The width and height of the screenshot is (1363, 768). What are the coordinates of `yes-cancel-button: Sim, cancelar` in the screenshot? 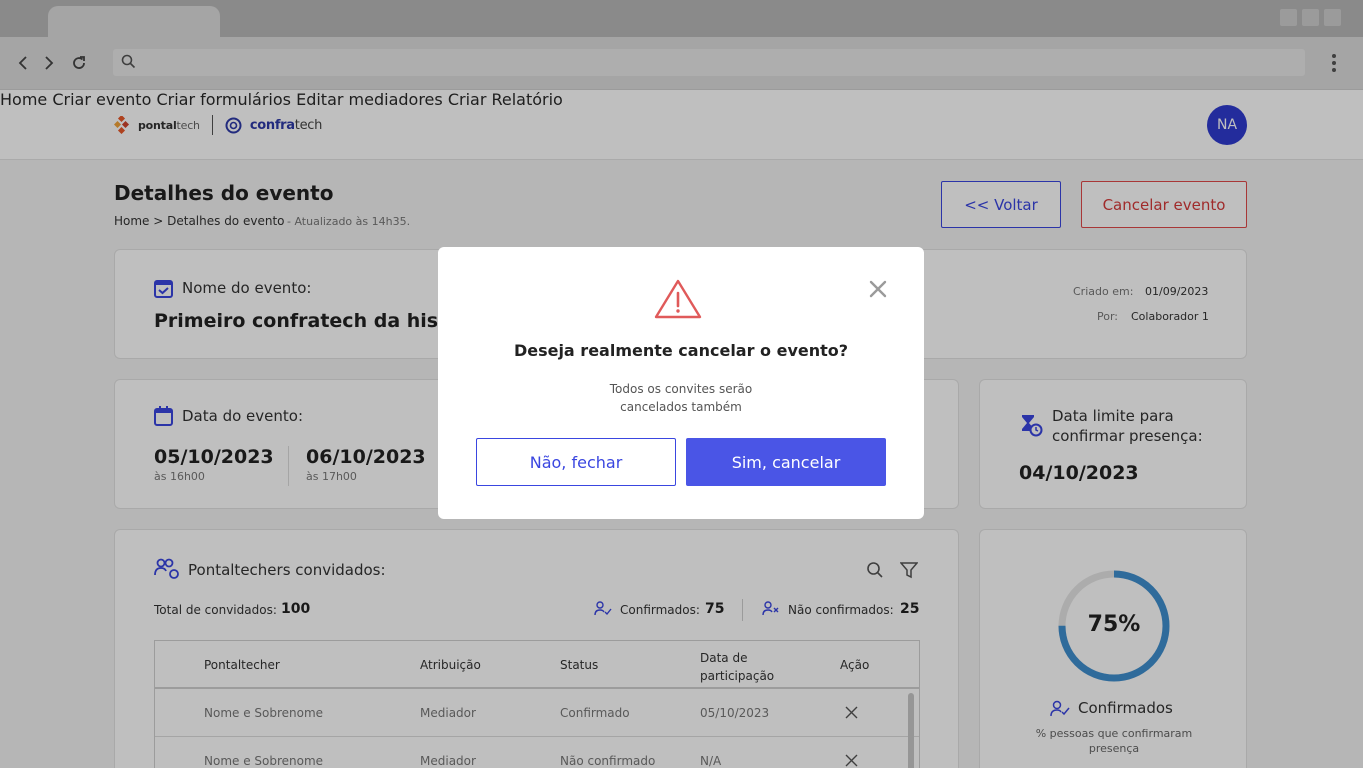 It's located at (786, 462).